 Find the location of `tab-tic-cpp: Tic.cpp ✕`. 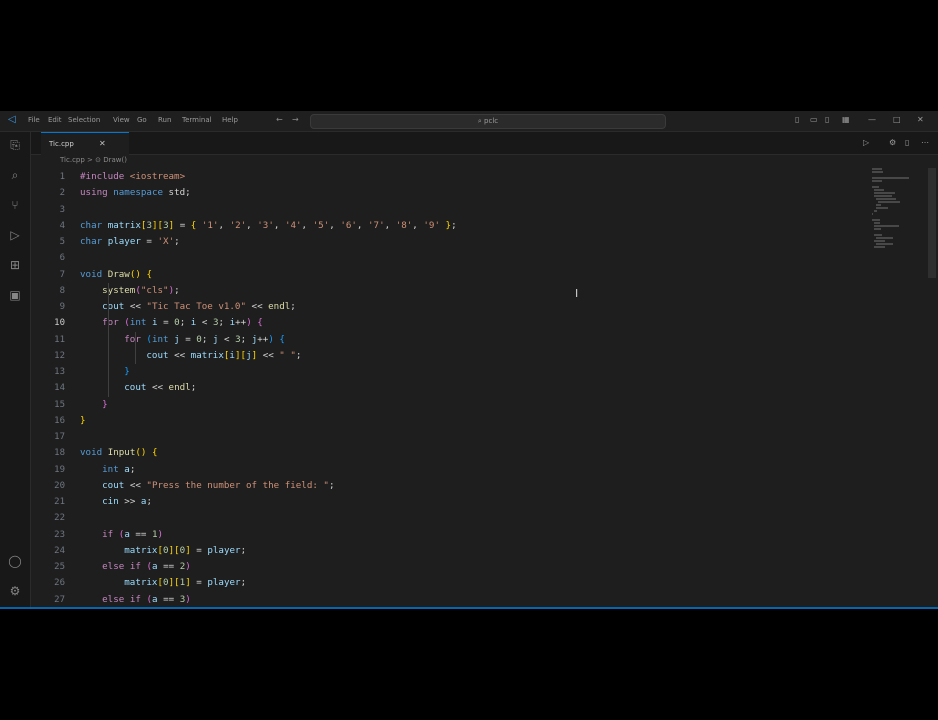

tab-tic-cpp: Tic.cpp ✕ is located at coordinates (85, 143).